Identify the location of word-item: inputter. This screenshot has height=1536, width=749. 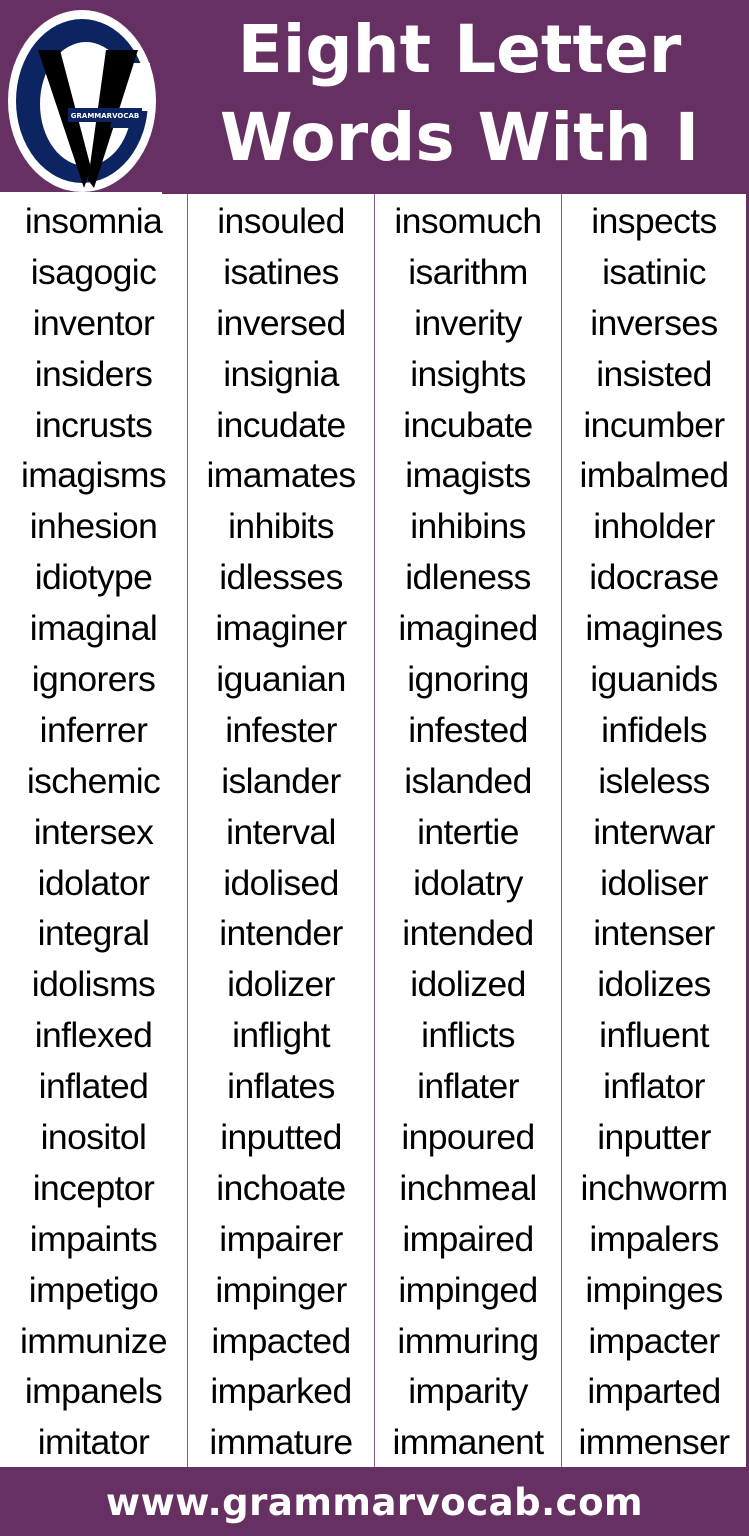
(654, 1137).